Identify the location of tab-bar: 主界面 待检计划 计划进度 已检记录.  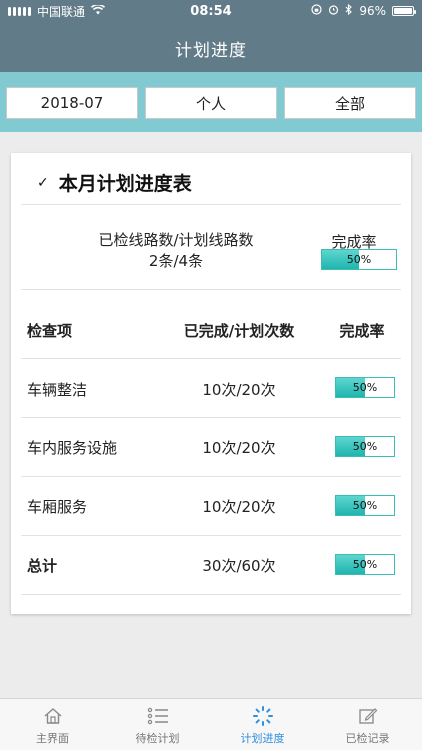
(211, 724).